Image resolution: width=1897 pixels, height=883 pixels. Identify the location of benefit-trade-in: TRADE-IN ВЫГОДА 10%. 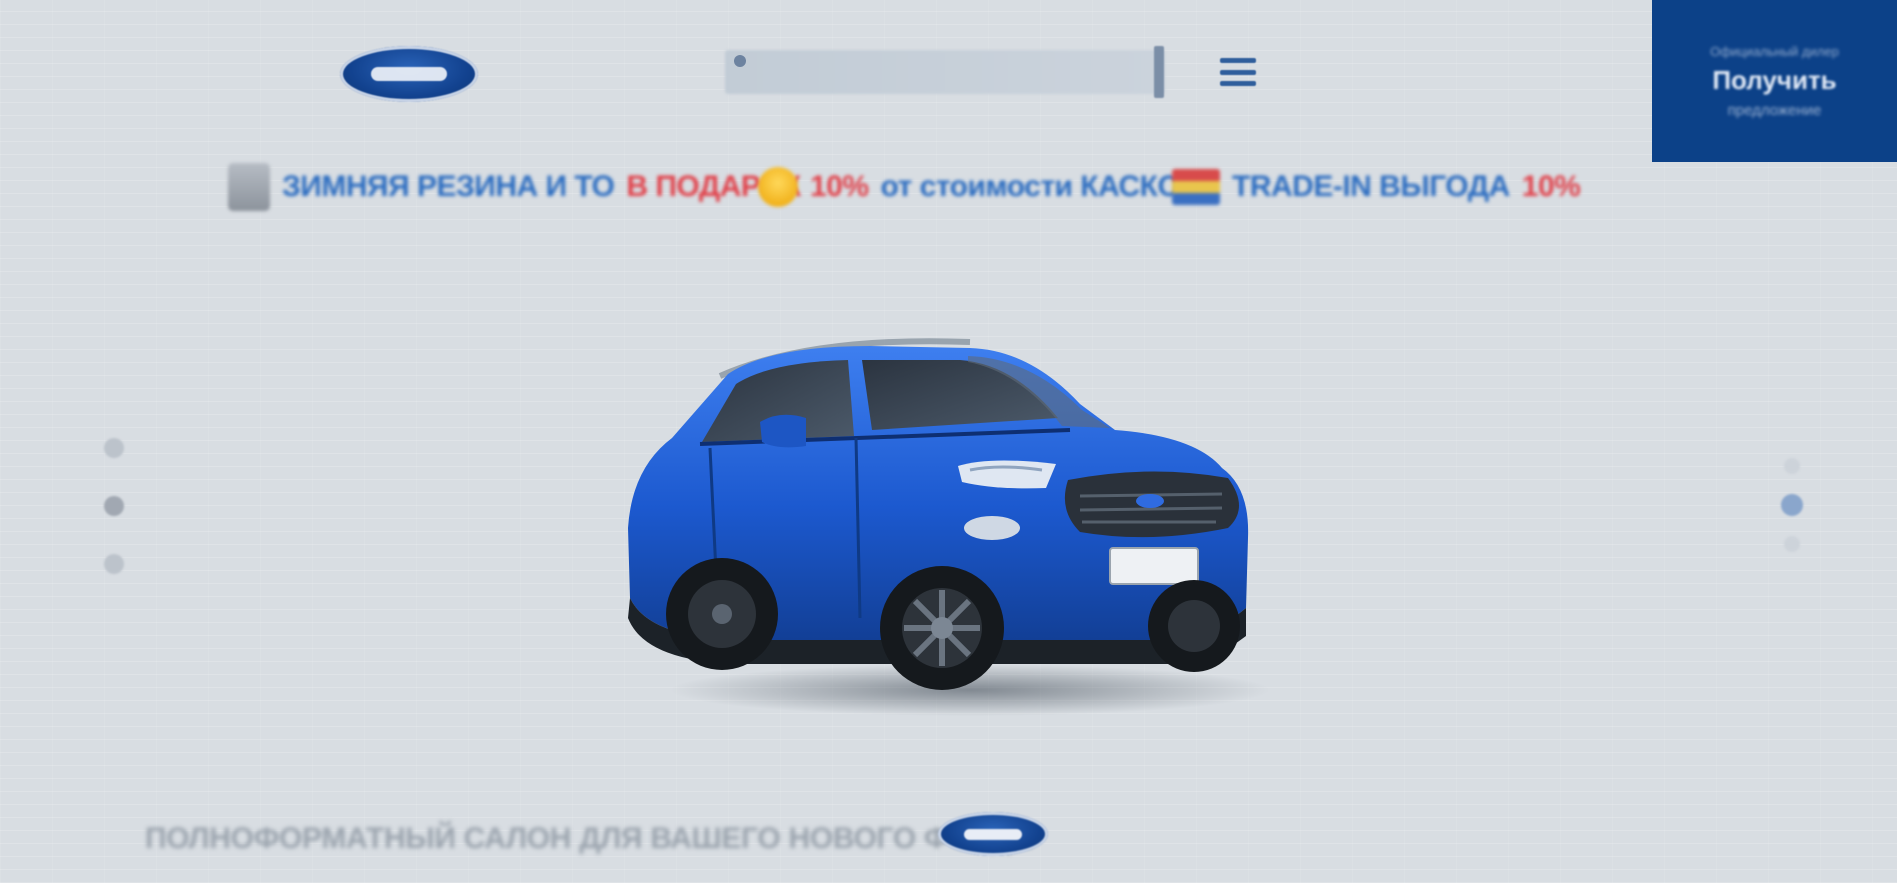
(1376, 187).